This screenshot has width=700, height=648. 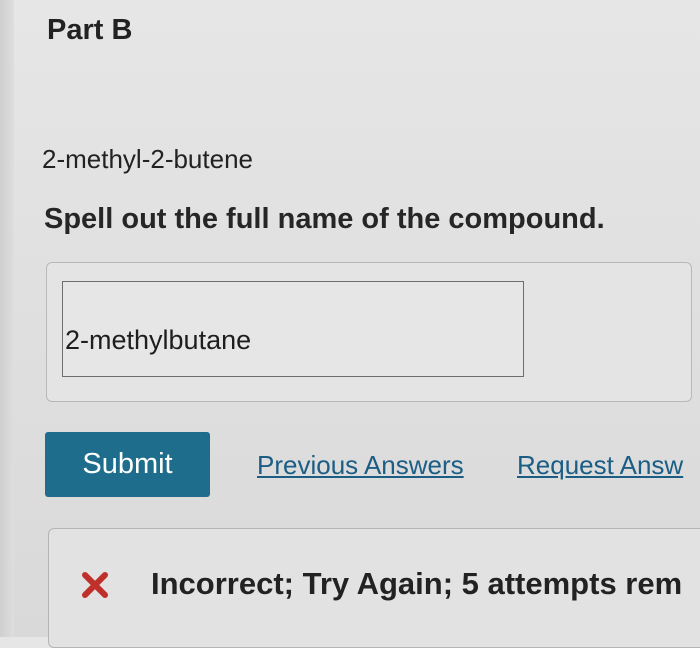 What do you see at coordinates (90, 30) in the screenshot?
I see `part-title: Part B` at bounding box center [90, 30].